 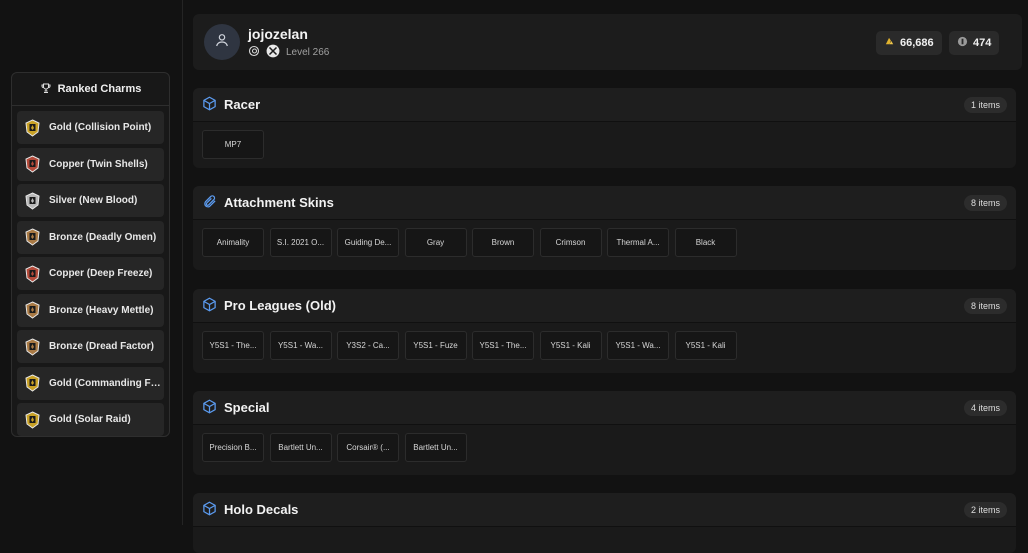 I want to click on item-card: Black, so click(x=705, y=242).